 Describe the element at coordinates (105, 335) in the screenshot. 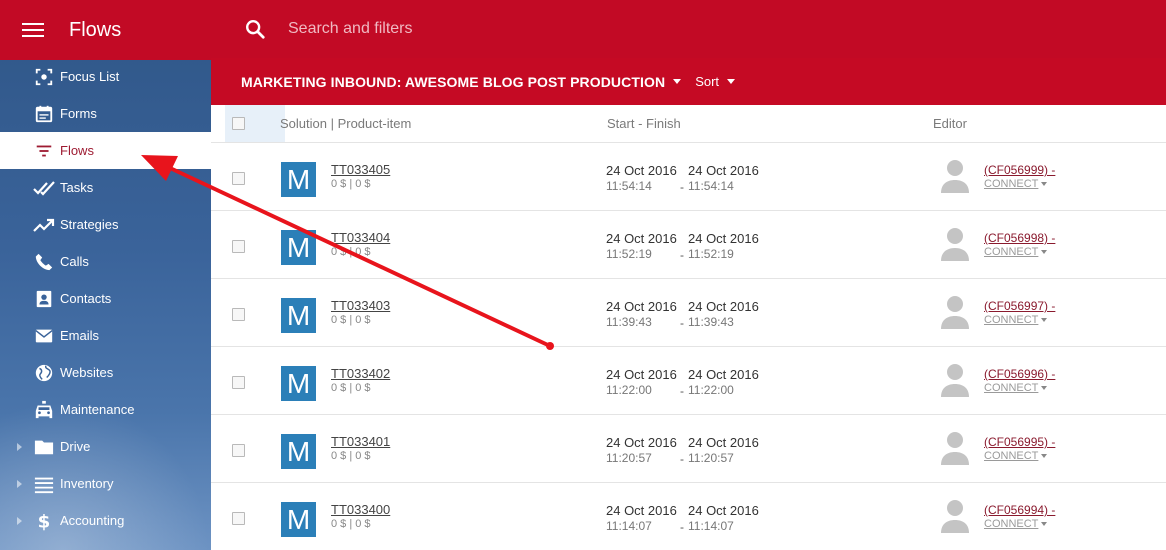

I see `sidebar-item-emails: Emails` at that location.